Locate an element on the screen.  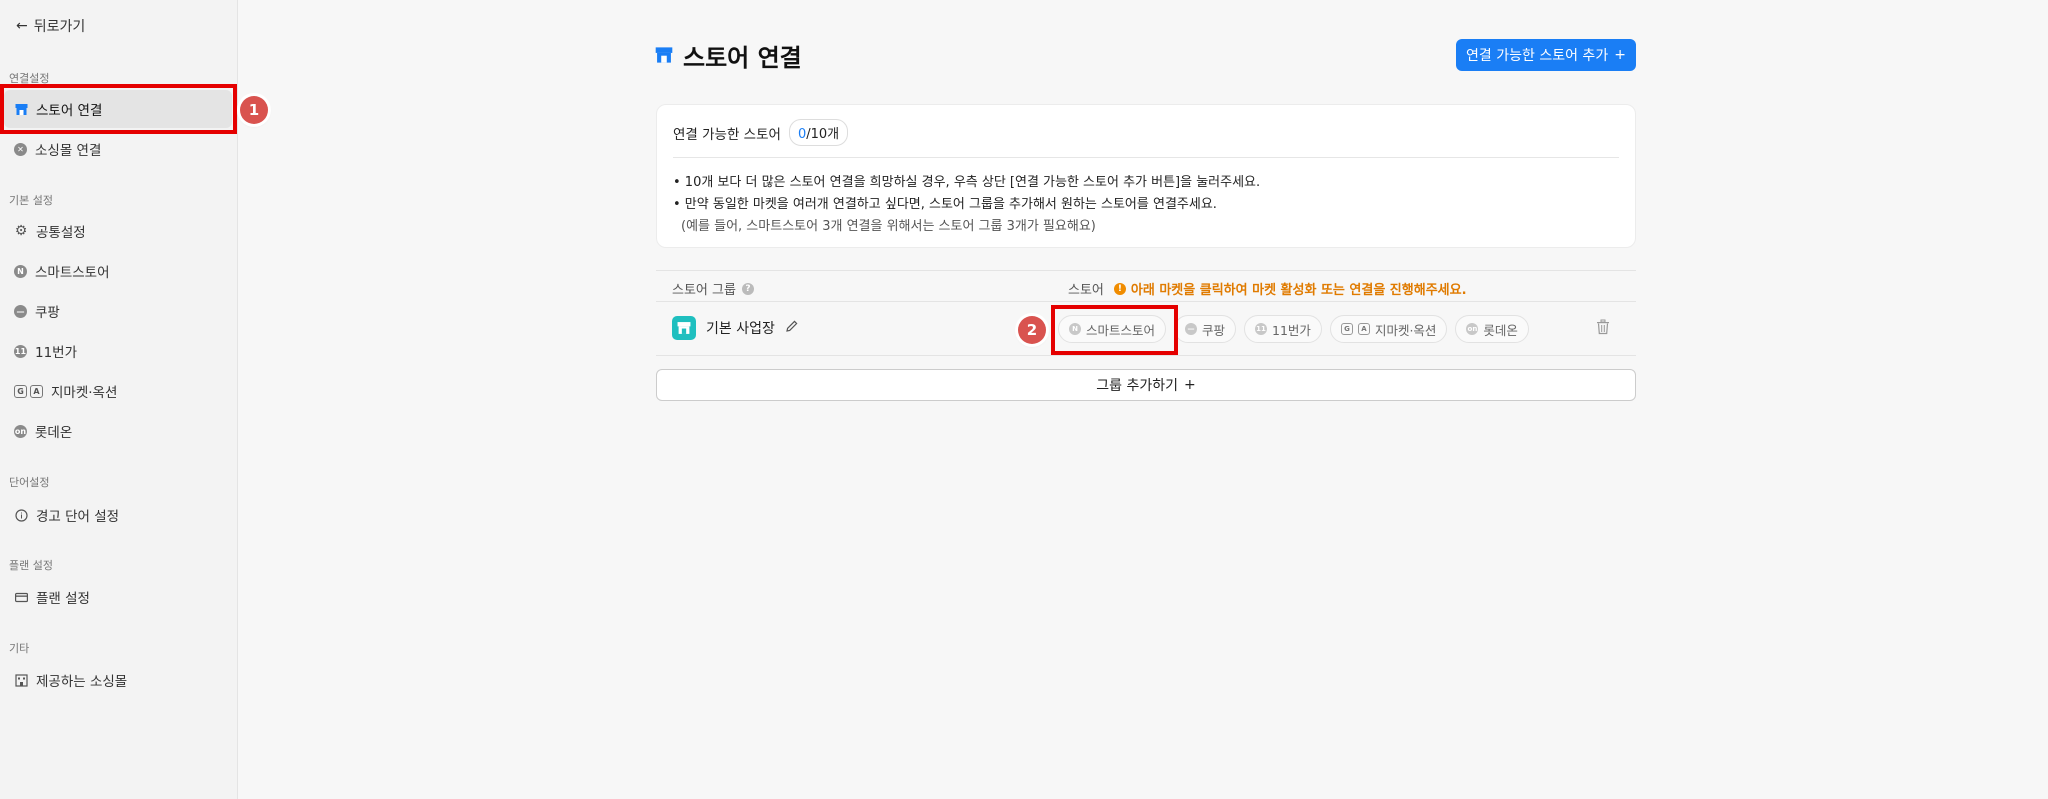
info-header: 연결 가능한 스토어 0/10개 is located at coordinates (761, 132).